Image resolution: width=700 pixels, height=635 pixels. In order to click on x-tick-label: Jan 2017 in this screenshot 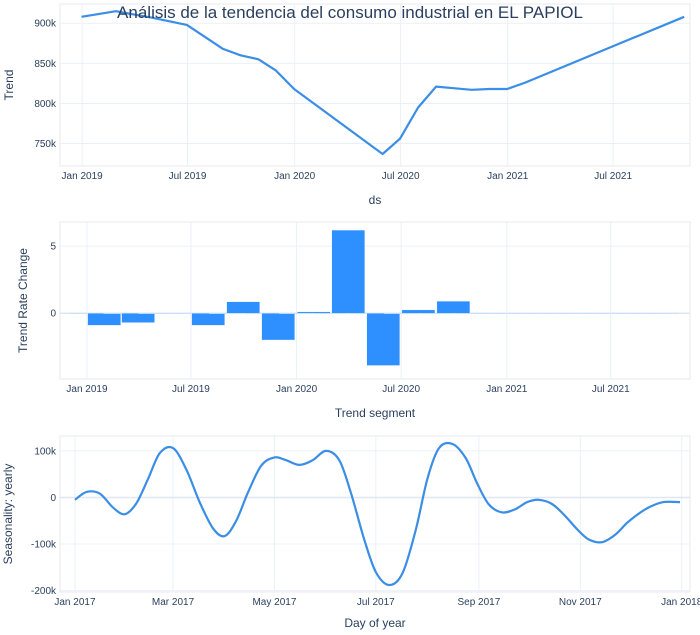, I will do `click(75, 602)`.